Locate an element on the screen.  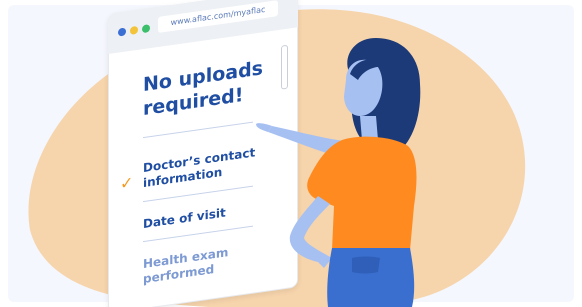
back-arm is located at coordinates (310, 232).